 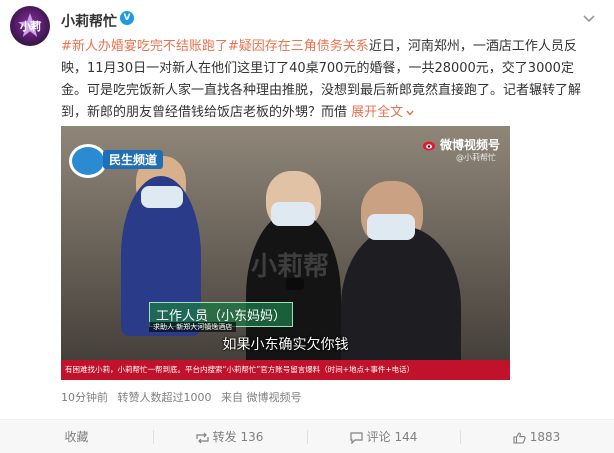 I want to click on action-bar: 收藏 转发 136 评论 144 1883, so click(x=307, y=436).